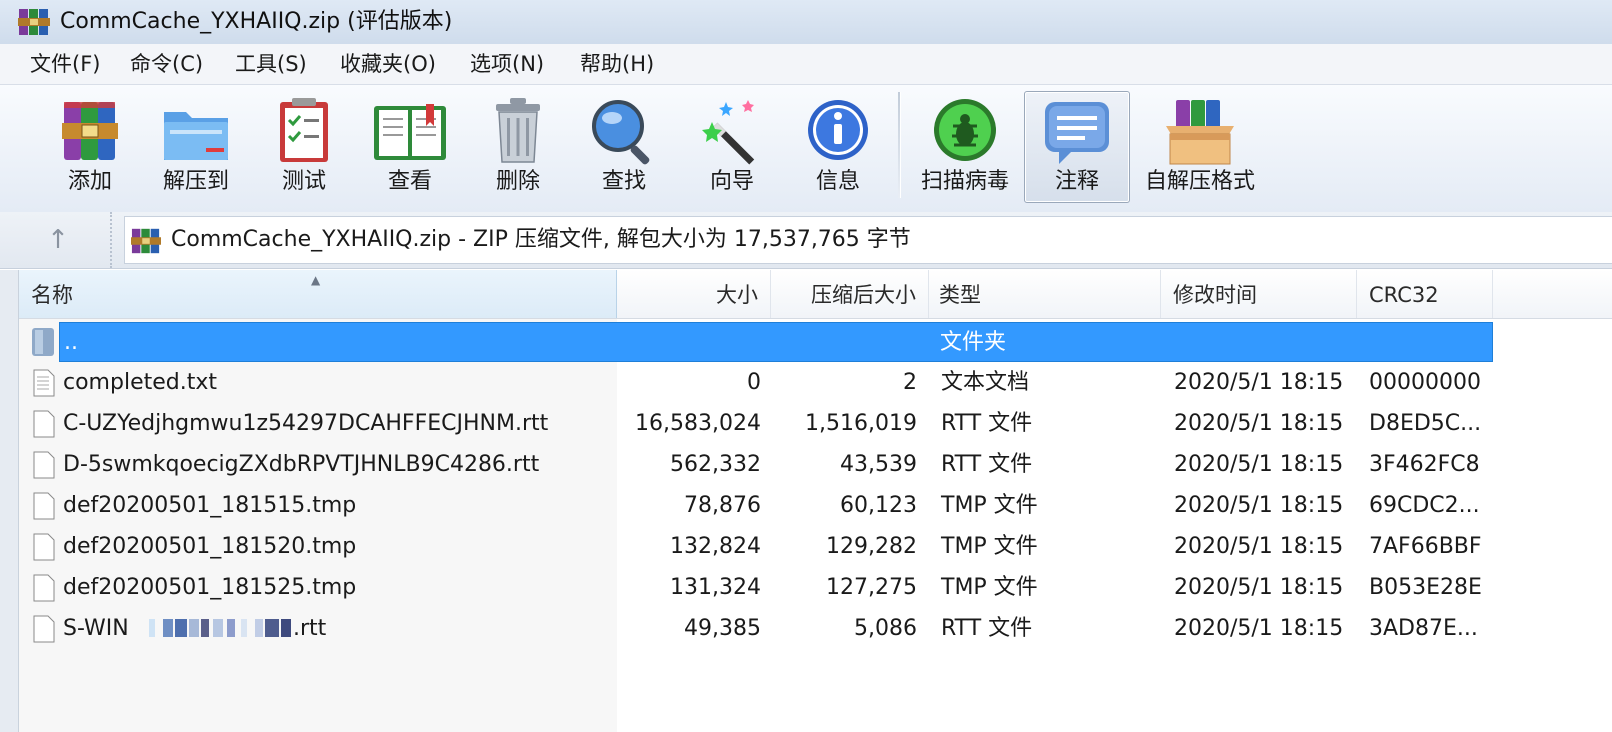 The width and height of the screenshot is (1612, 732). I want to click on menu-favorites: 收藏夹(O), so click(388, 64).